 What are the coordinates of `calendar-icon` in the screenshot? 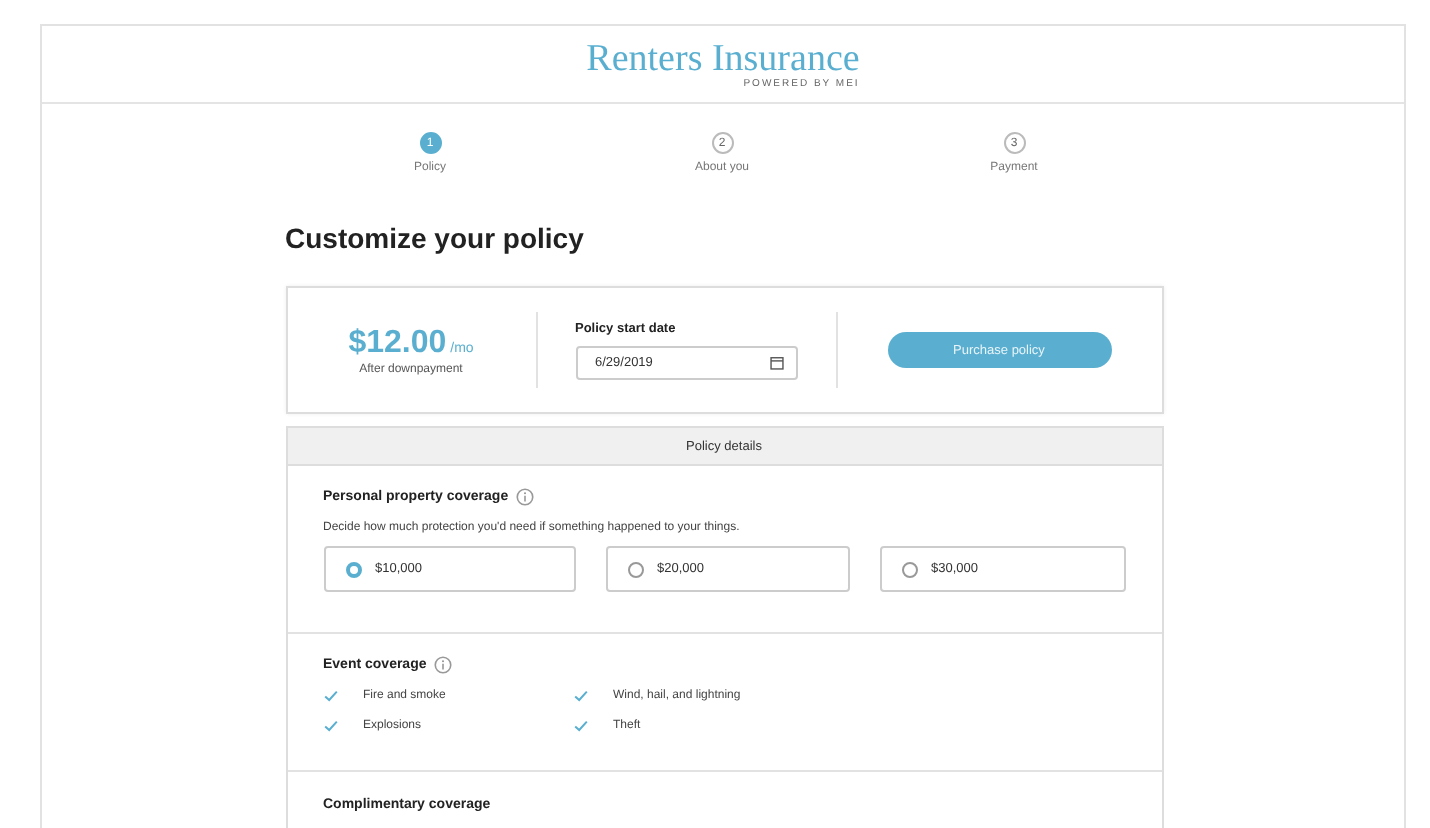 It's located at (776, 362).